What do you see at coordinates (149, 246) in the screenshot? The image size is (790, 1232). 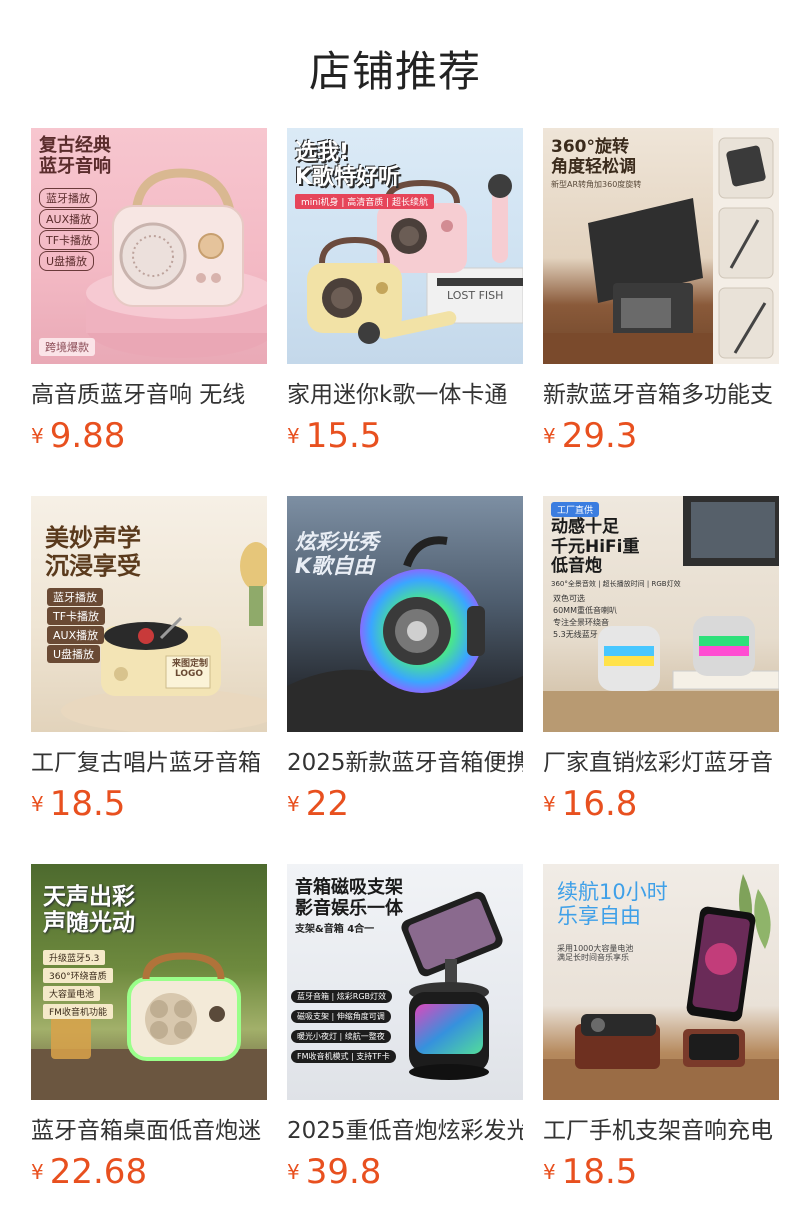 I see `product-image: 复古经典 蓝牙音响 蓝牙播放 AUX播放 TF卡播放 U盘播放 跨境爆款` at bounding box center [149, 246].